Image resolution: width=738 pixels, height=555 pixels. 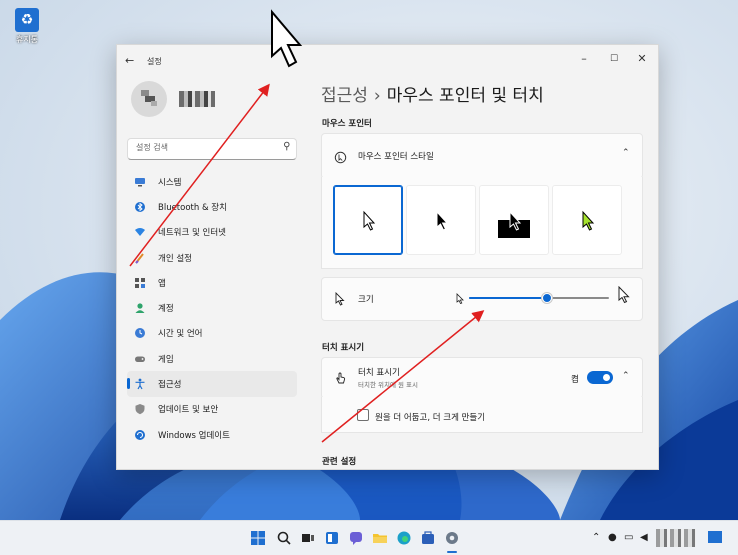 I want to click on maximize-button: ☐, so click(x=614, y=59).